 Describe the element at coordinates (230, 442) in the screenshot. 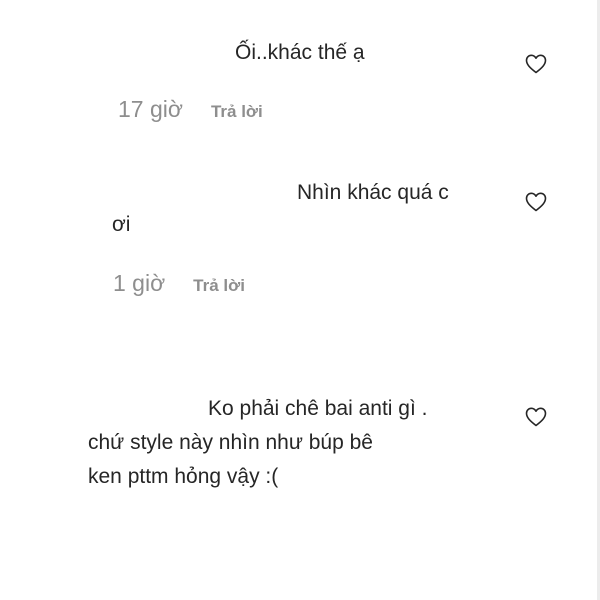

I see `comment-text-line: chứ style này nhìn như búp bê` at that location.